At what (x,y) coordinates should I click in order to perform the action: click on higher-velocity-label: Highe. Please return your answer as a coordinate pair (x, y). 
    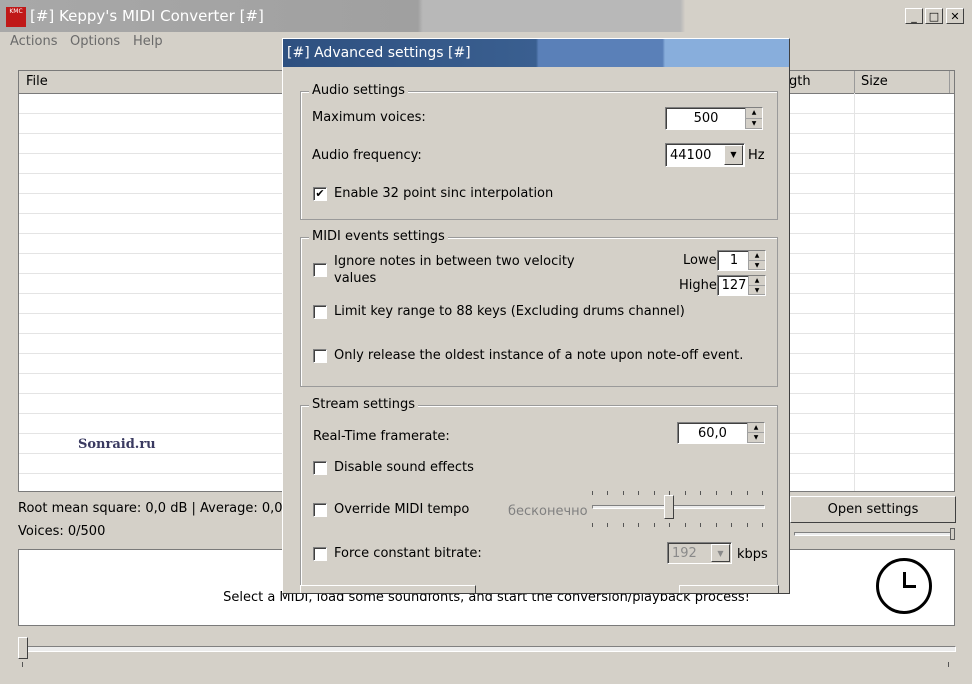
    Looking at the image, I should click on (698, 285).